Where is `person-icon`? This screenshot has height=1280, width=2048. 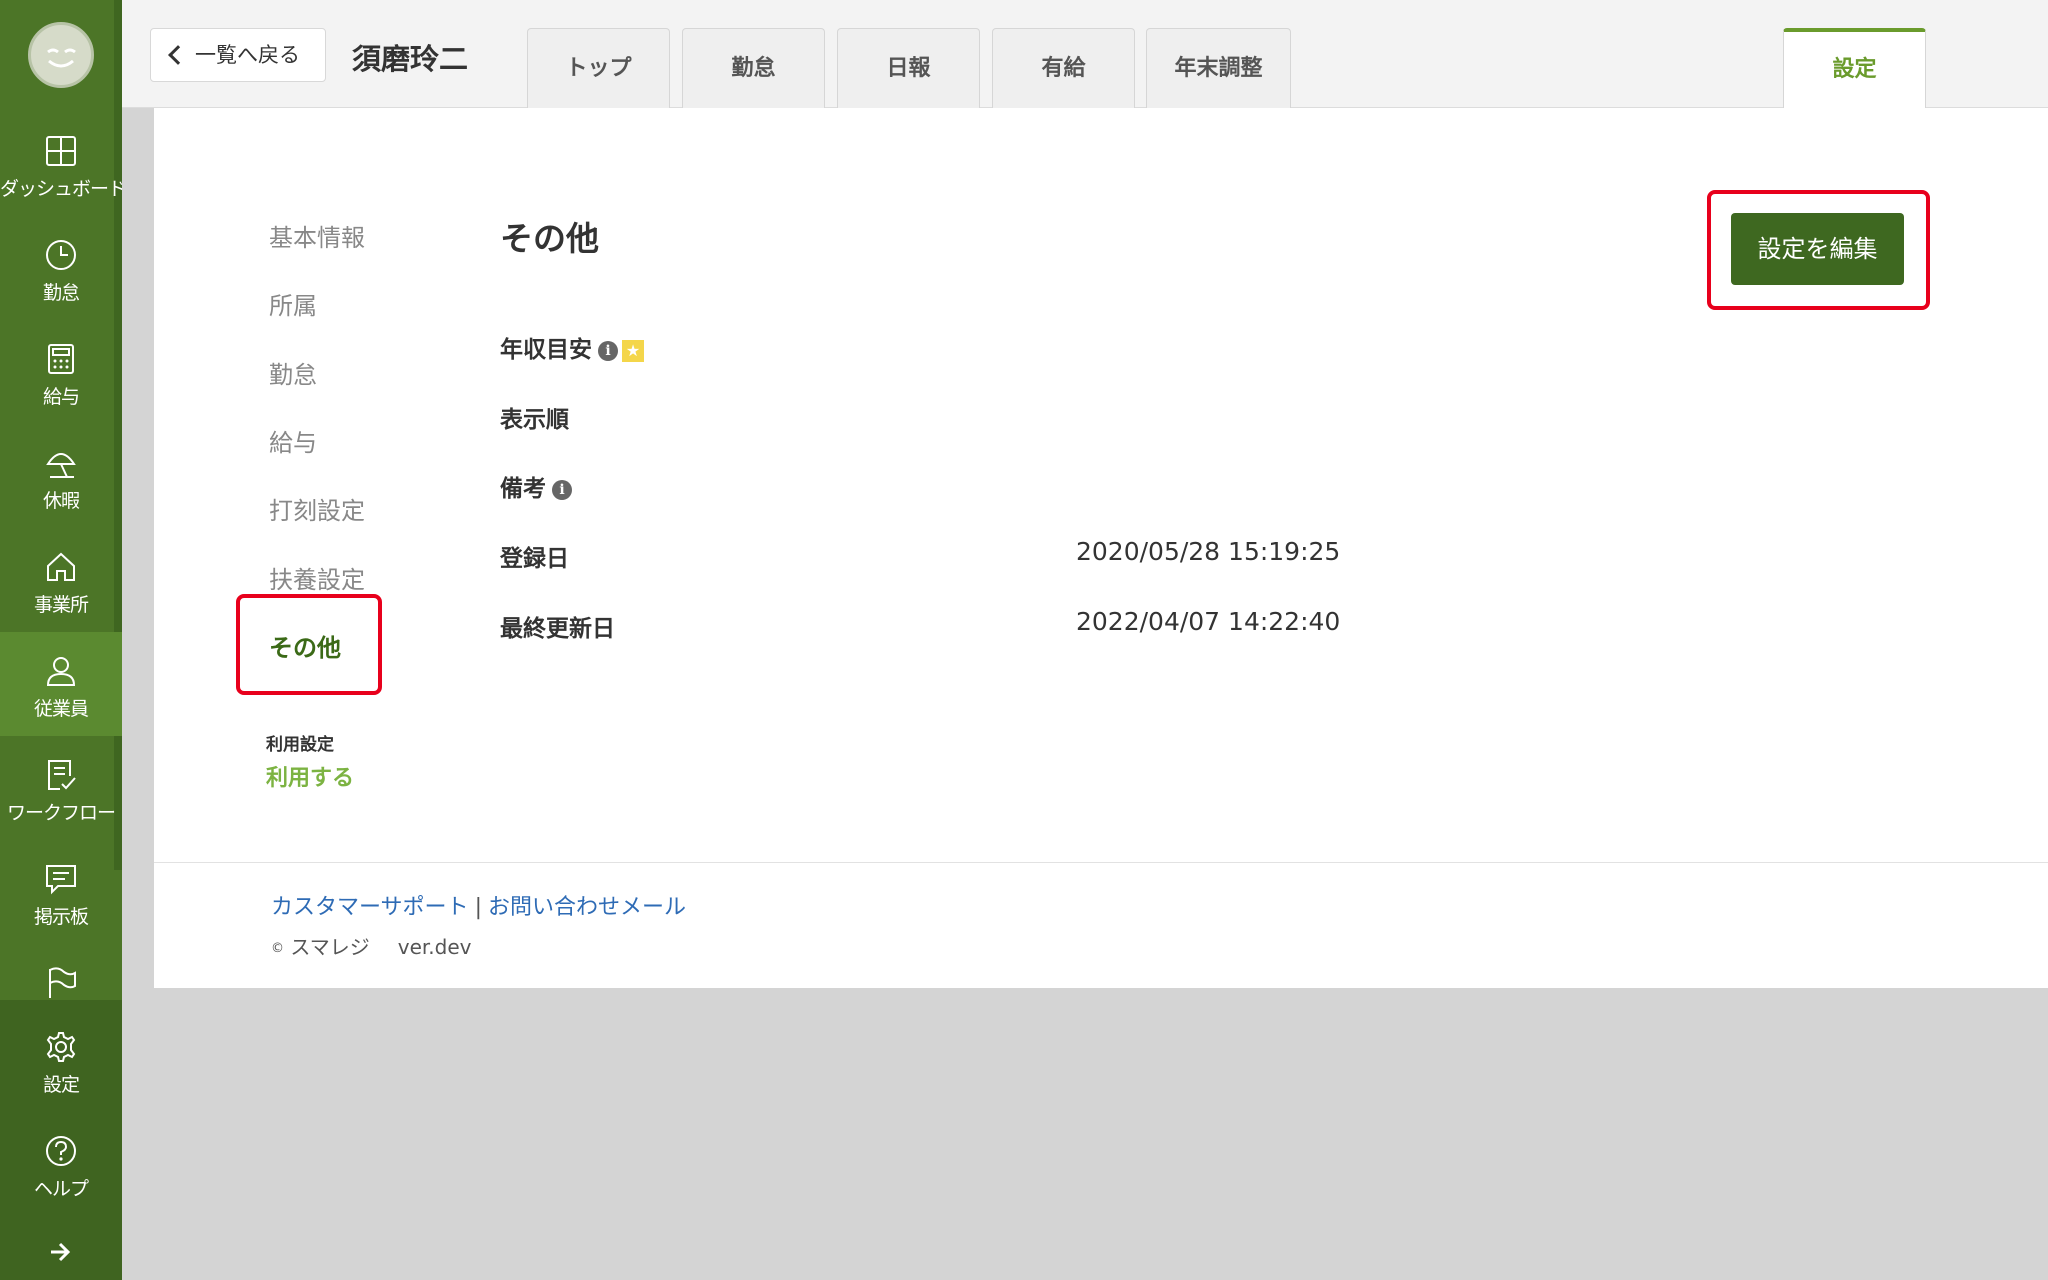 person-icon is located at coordinates (61, 671).